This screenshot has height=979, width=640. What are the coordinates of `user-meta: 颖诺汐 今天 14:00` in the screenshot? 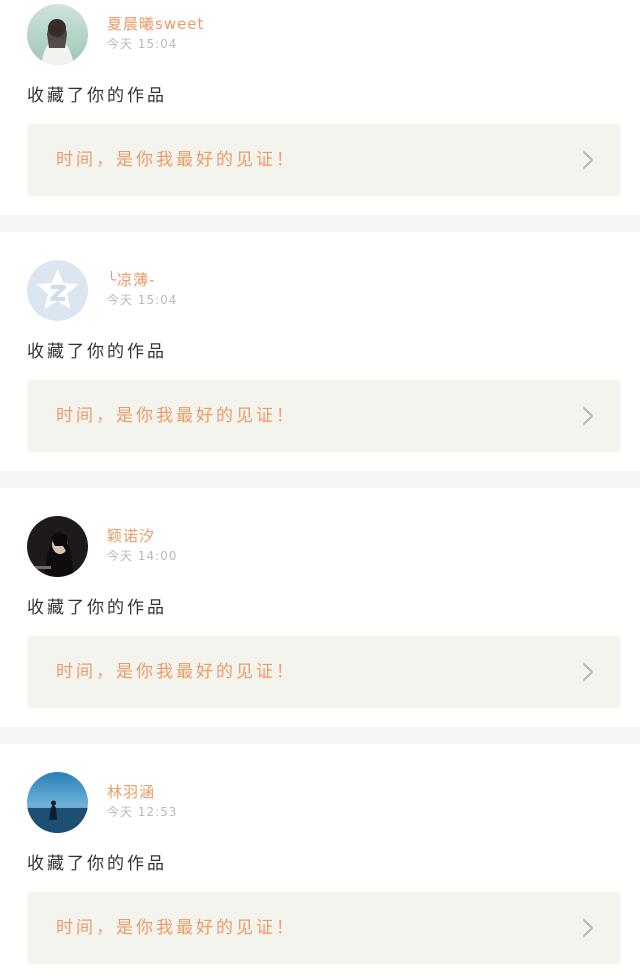 It's located at (142, 545).